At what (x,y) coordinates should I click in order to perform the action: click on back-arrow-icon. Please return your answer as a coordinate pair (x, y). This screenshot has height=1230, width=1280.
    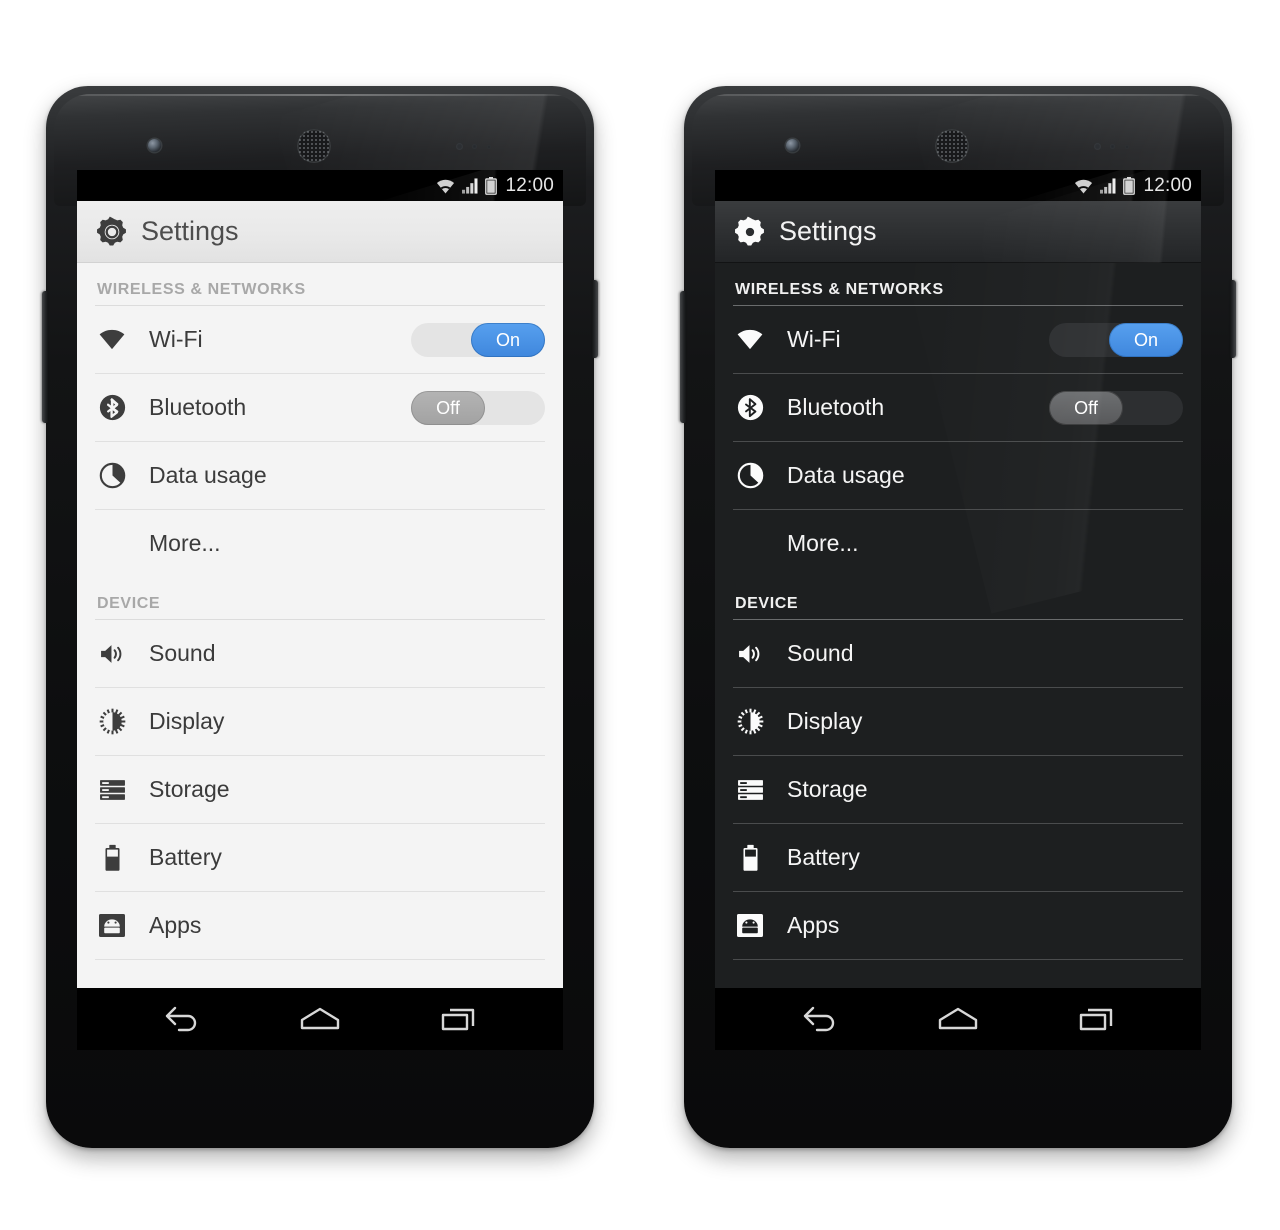
    Looking at the image, I should click on (180, 1019).